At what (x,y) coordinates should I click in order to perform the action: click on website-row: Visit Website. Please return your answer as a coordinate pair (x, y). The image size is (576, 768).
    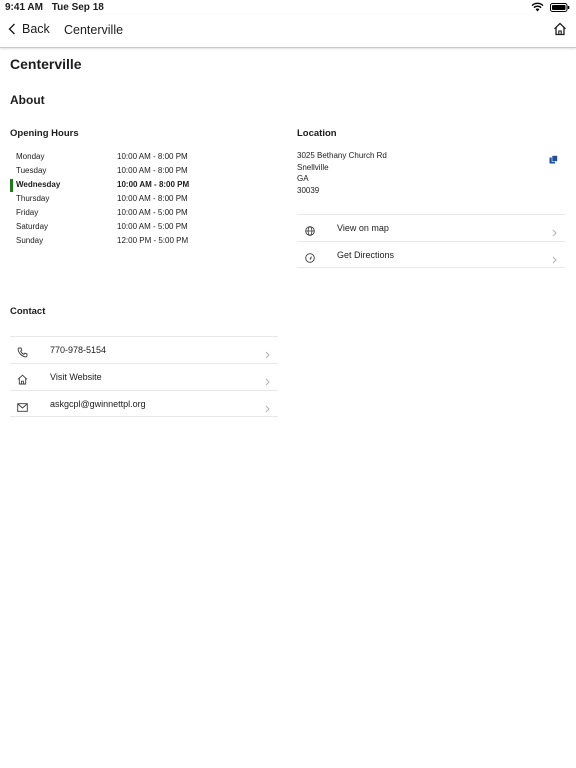
    Looking at the image, I should click on (144, 376).